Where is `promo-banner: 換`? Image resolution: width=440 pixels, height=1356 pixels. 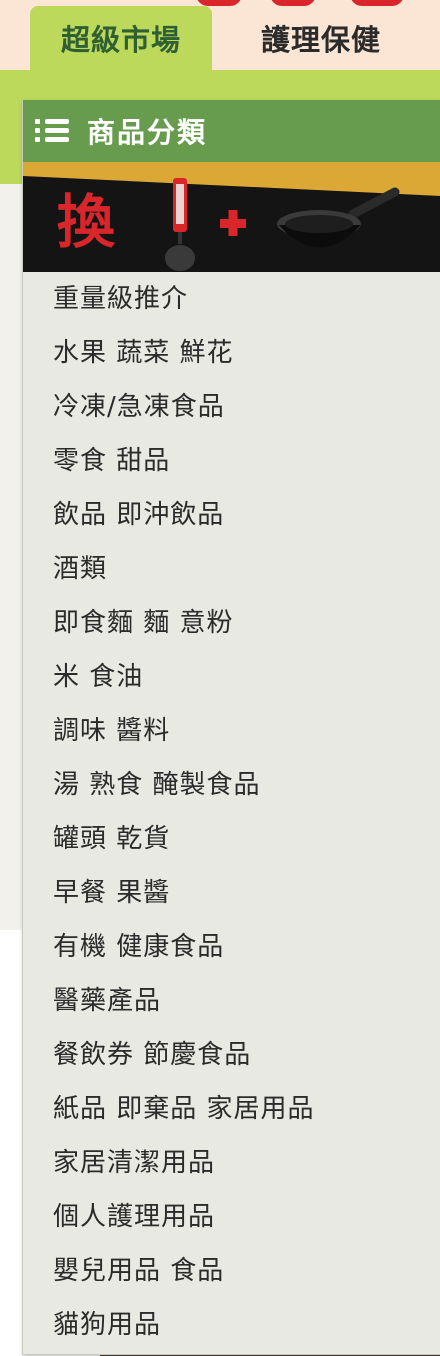 promo-banner: 換 is located at coordinates (231, 217).